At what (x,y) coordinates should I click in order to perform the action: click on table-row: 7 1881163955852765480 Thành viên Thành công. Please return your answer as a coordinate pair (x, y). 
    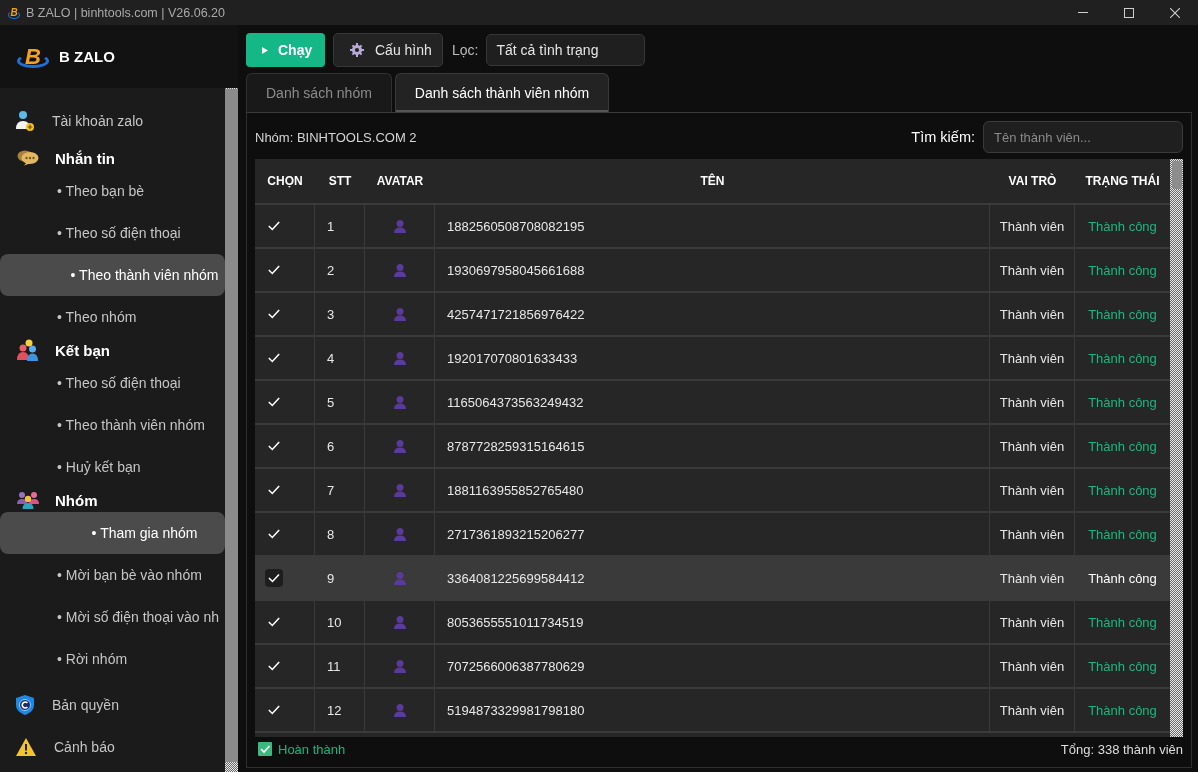
    Looking at the image, I should click on (712, 491).